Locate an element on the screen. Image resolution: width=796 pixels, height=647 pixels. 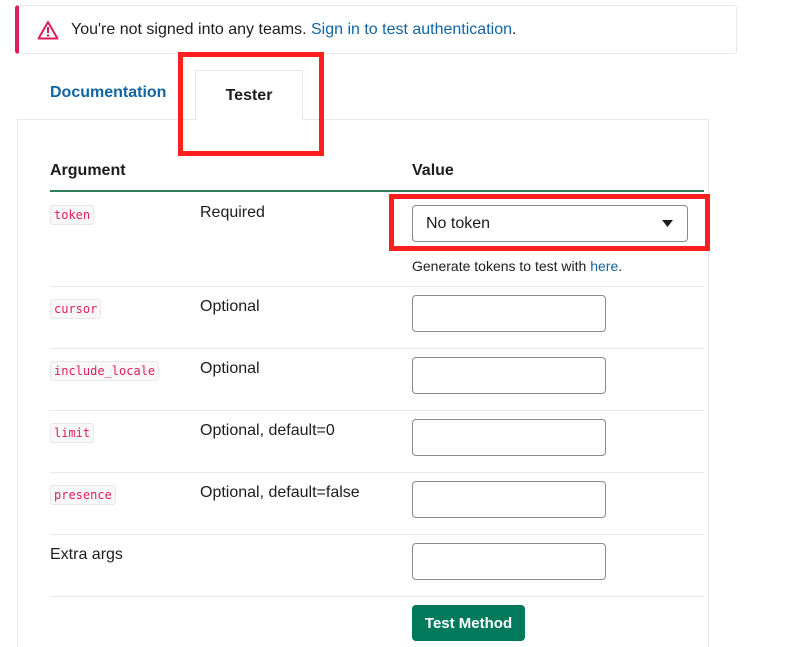
argument-header: Argument is located at coordinates (88, 170).